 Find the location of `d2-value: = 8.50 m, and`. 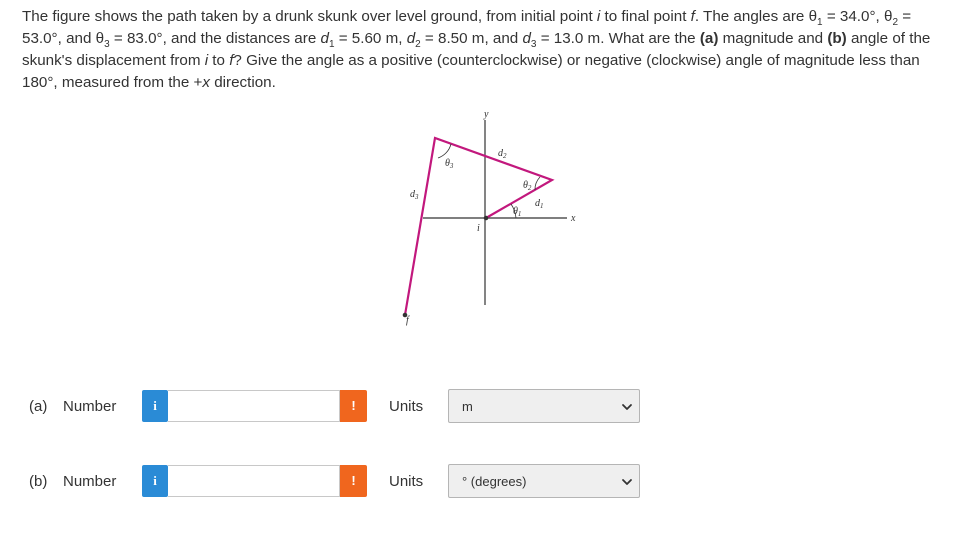

d2-value: = 8.50 m, and is located at coordinates (471, 38).